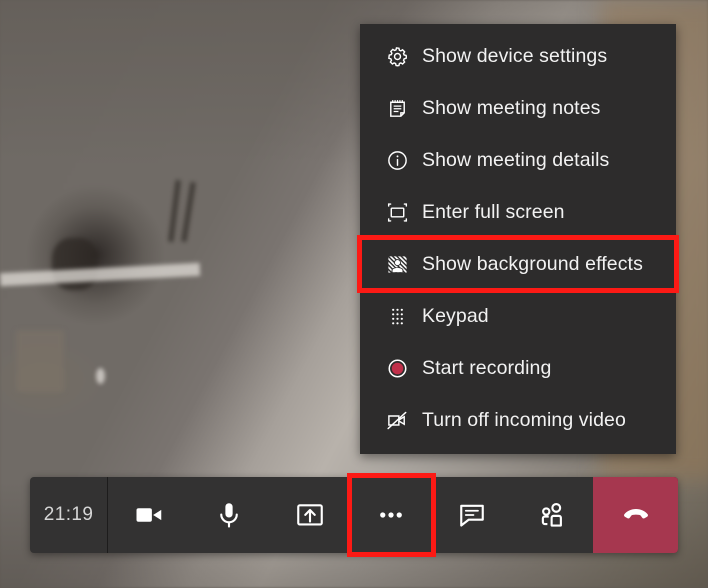 Image resolution: width=708 pixels, height=588 pixels. Describe the element at coordinates (493, 211) in the screenshot. I see `menu-item-label: Enter full screen` at that location.